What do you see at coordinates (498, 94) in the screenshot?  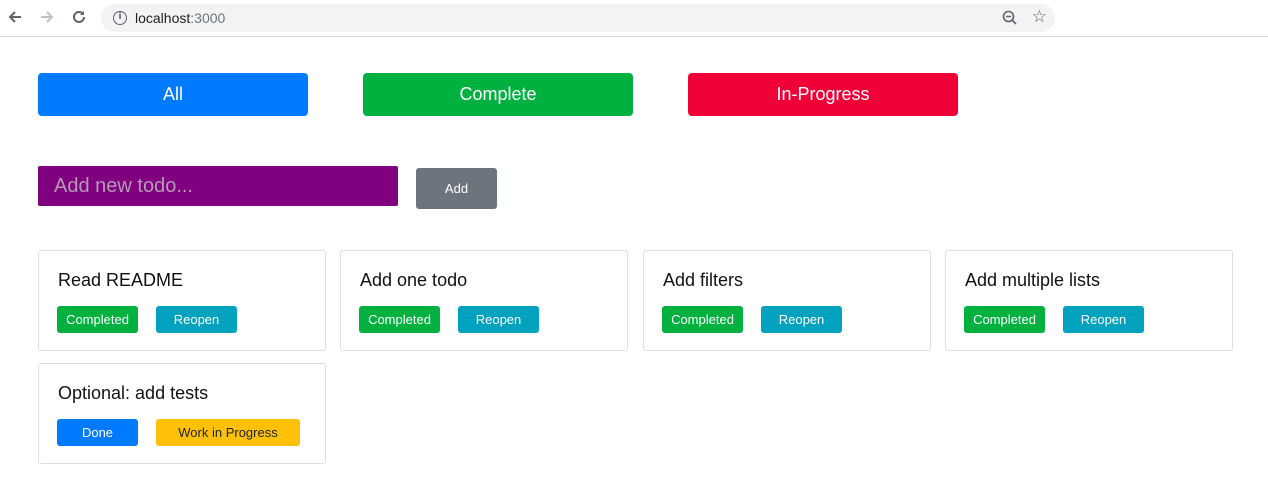 I see `filter-complete-button: Complete` at bounding box center [498, 94].